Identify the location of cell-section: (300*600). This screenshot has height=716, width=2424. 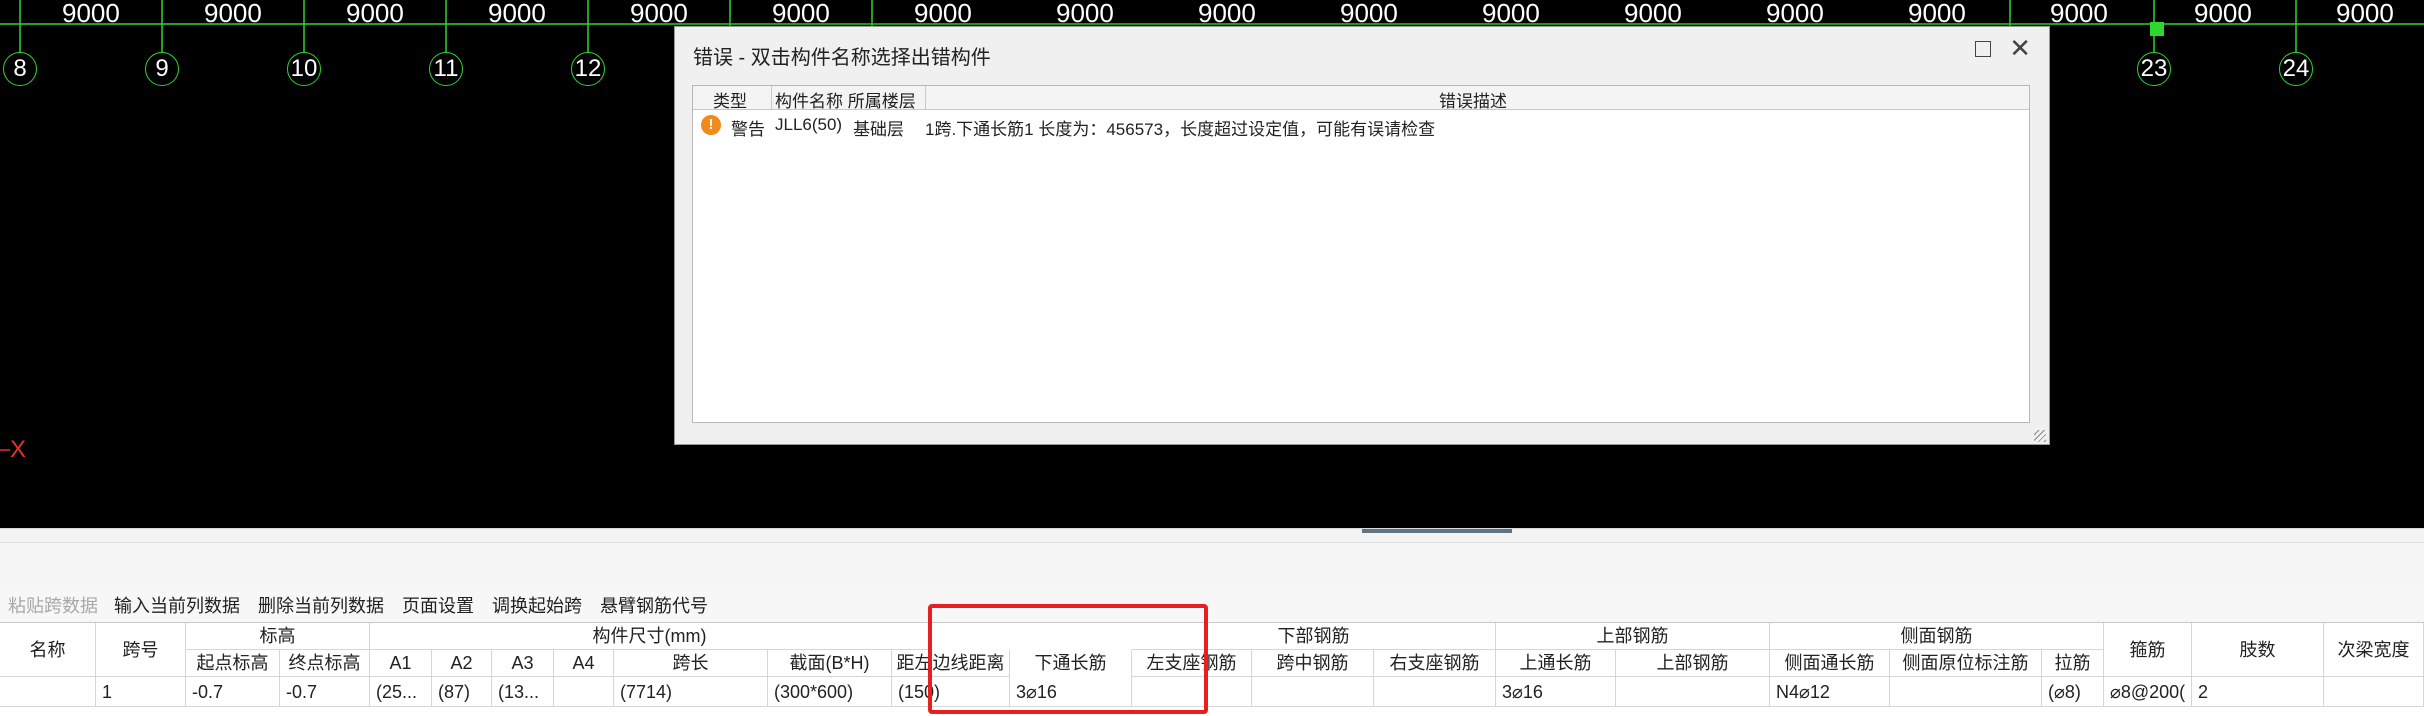
(830, 692).